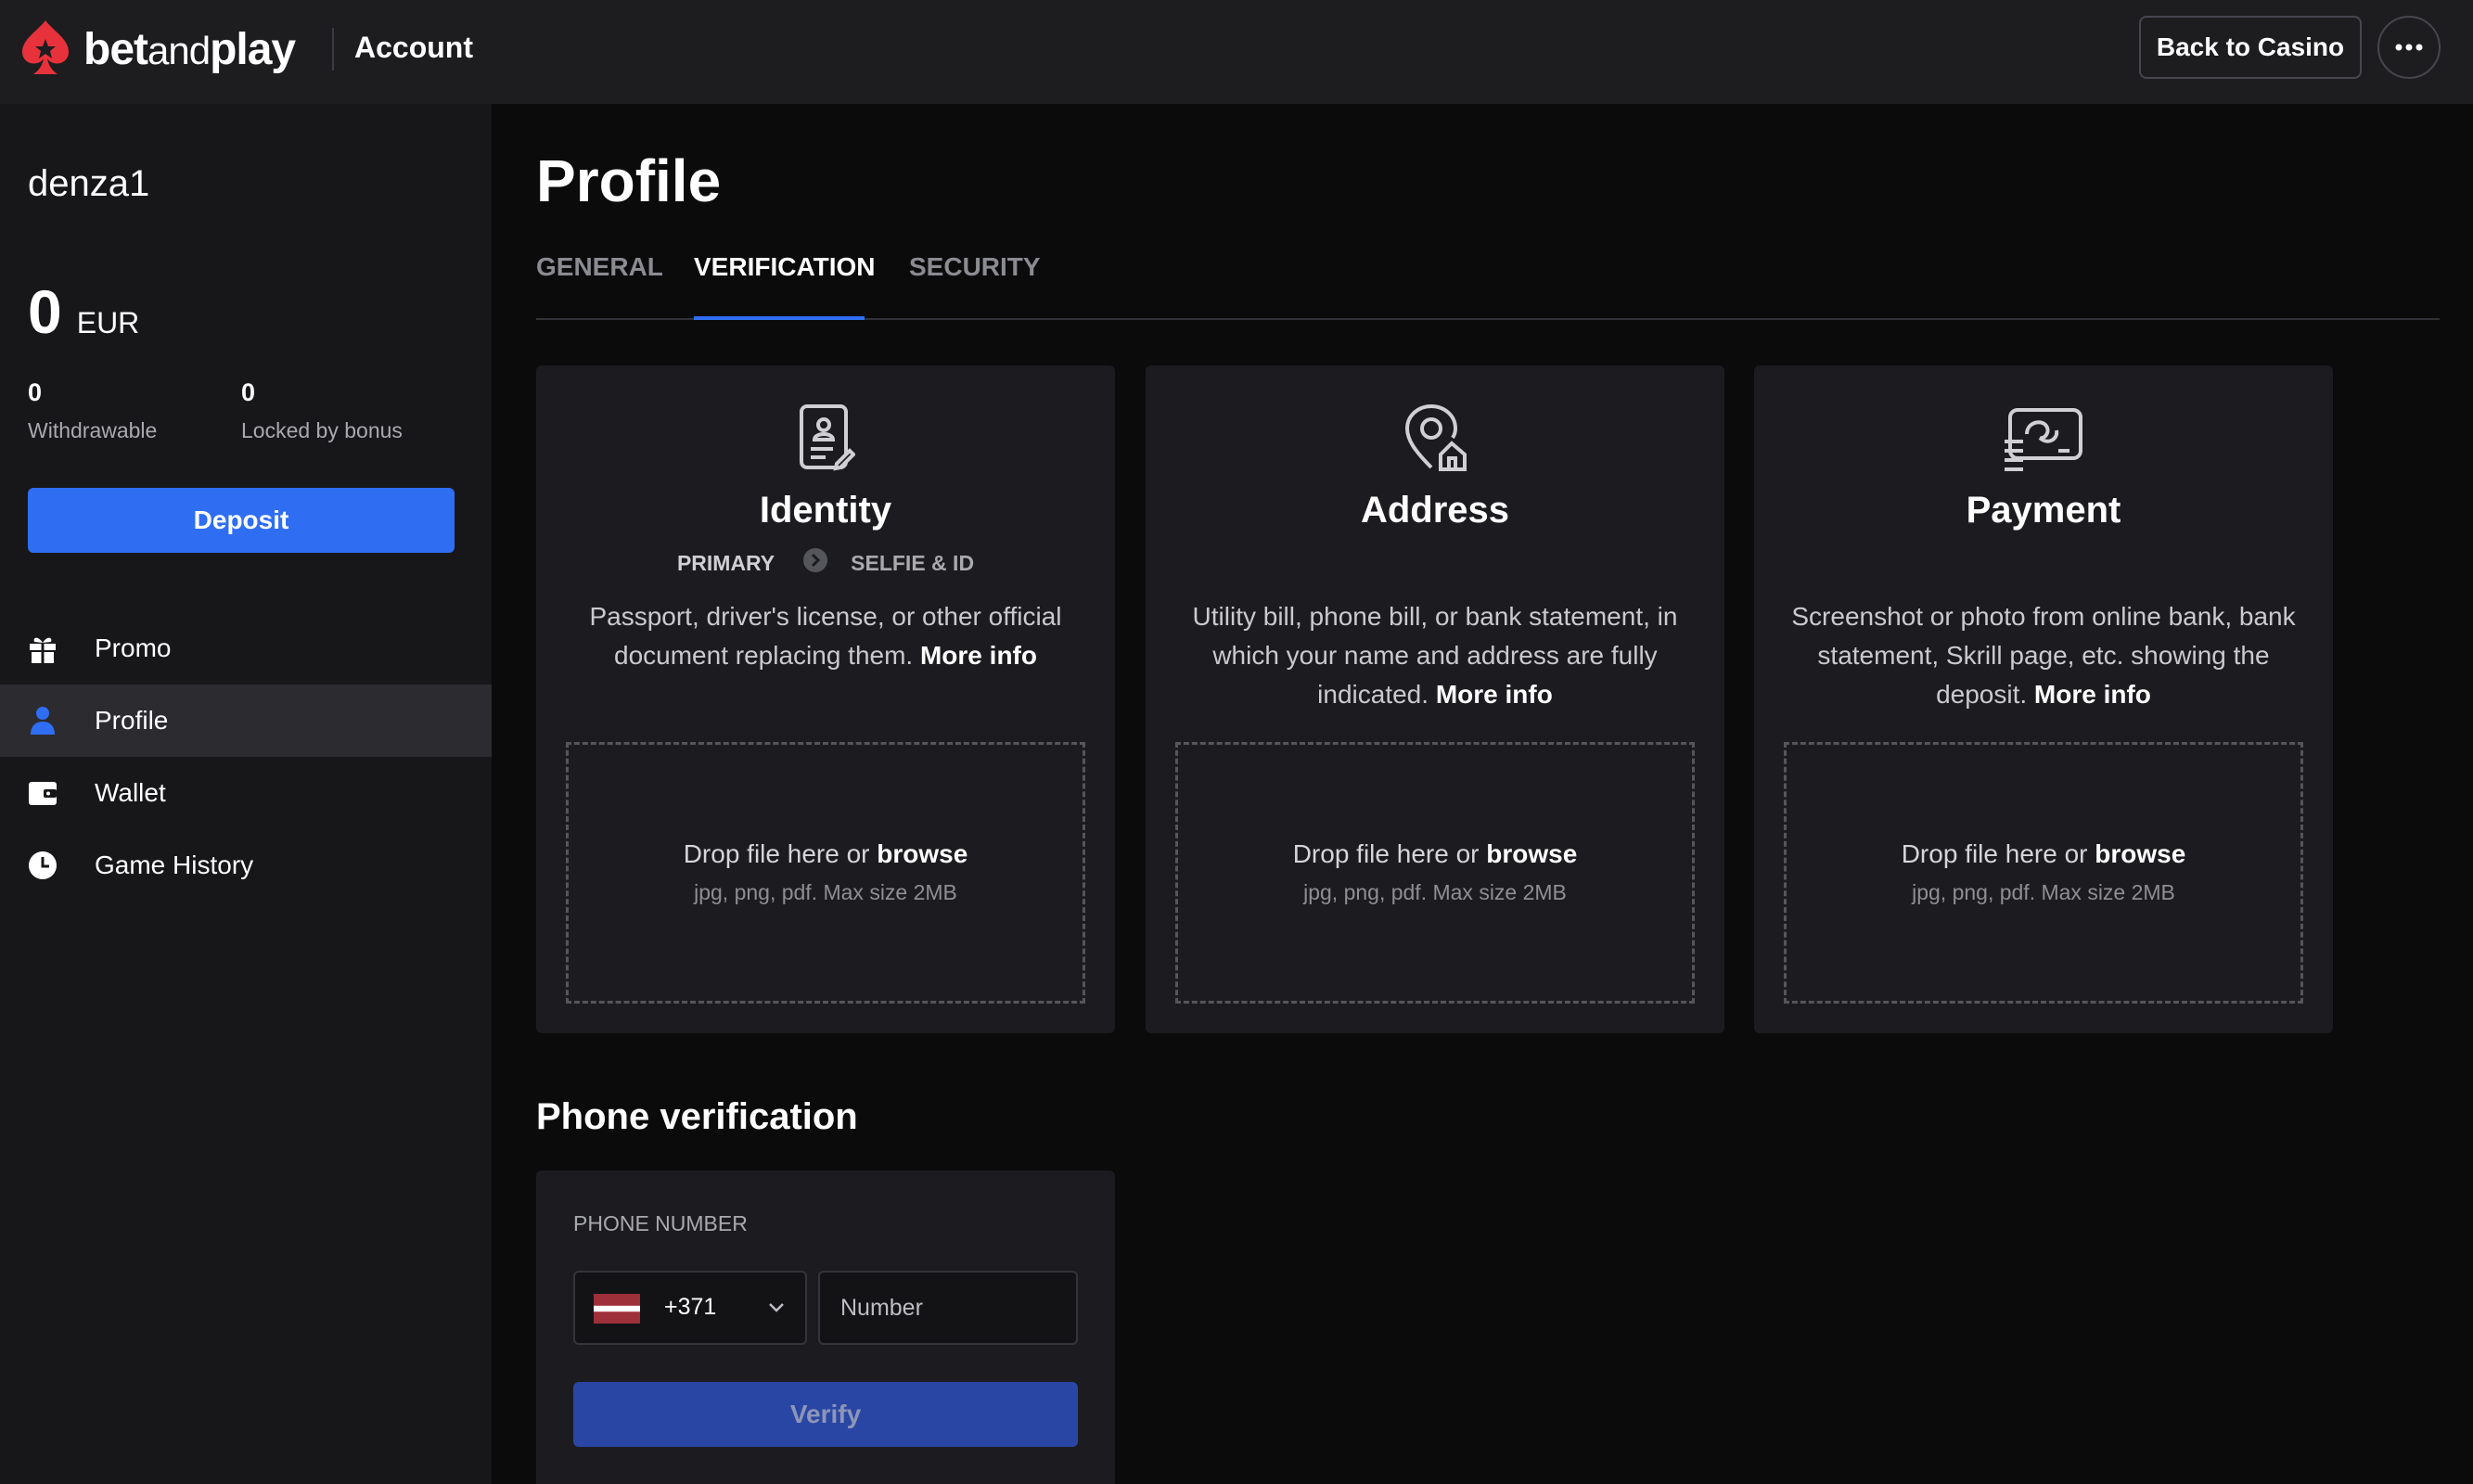 The width and height of the screenshot is (2473, 1484). Describe the element at coordinates (779, 318) in the screenshot. I see `active-tab-indicator` at that location.